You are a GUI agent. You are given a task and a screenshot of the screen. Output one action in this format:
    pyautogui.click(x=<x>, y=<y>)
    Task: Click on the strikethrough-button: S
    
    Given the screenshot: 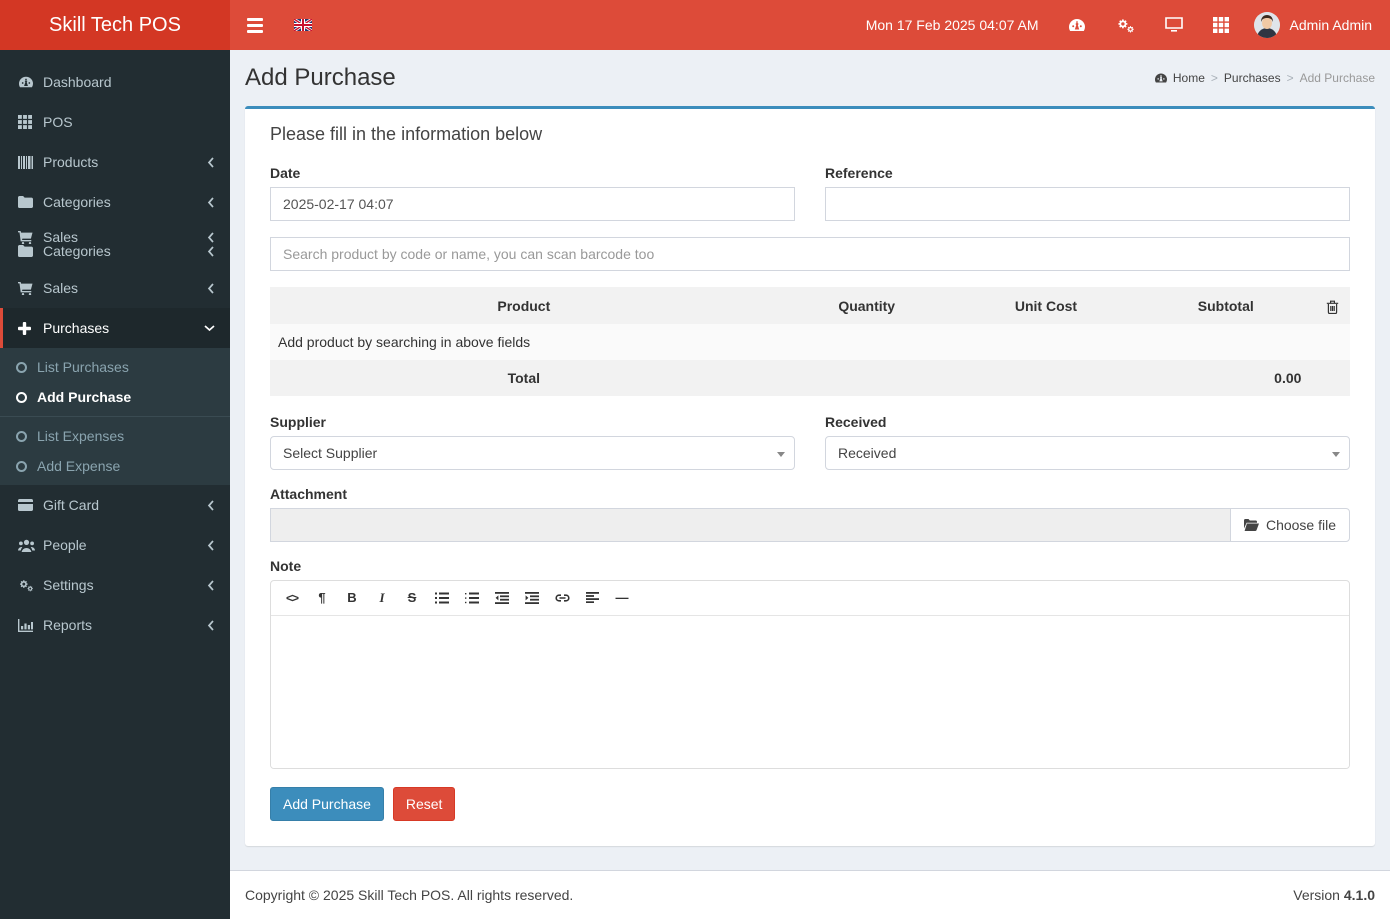 What is the action you would take?
    pyautogui.click(x=412, y=598)
    